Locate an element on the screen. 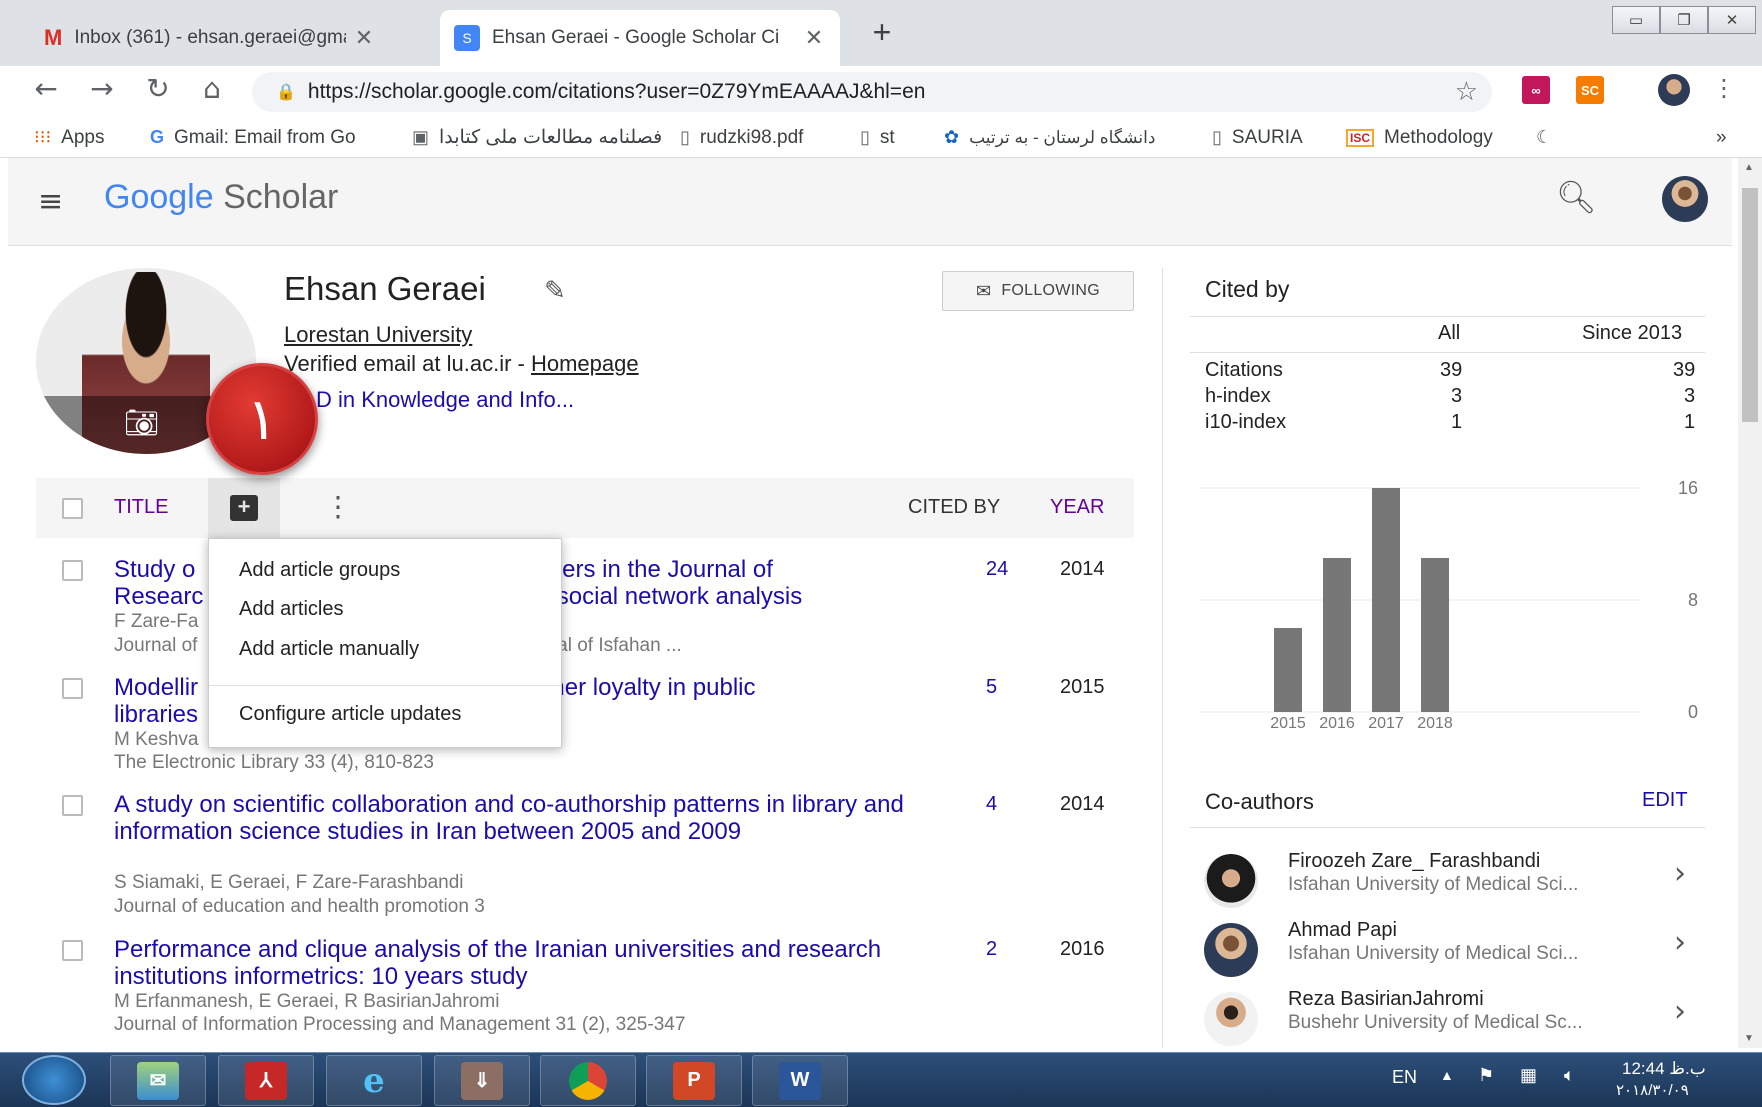 The height and width of the screenshot is (1107, 1762). sort-by-title: TITLE is located at coordinates (141, 507).